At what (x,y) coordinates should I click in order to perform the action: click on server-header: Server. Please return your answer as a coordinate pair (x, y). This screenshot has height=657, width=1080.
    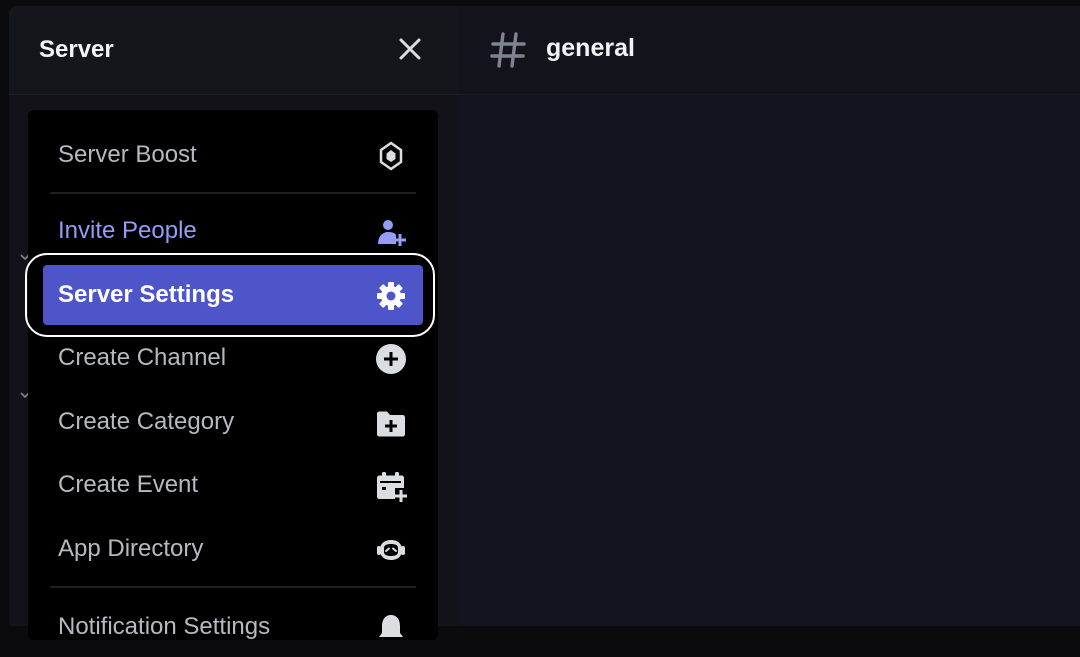
    Looking at the image, I should click on (233, 50).